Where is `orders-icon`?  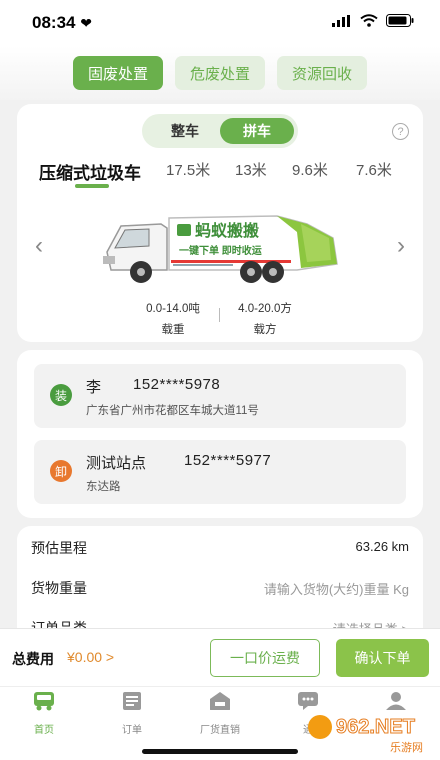 orders-icon is located at coordinates (132, 701).